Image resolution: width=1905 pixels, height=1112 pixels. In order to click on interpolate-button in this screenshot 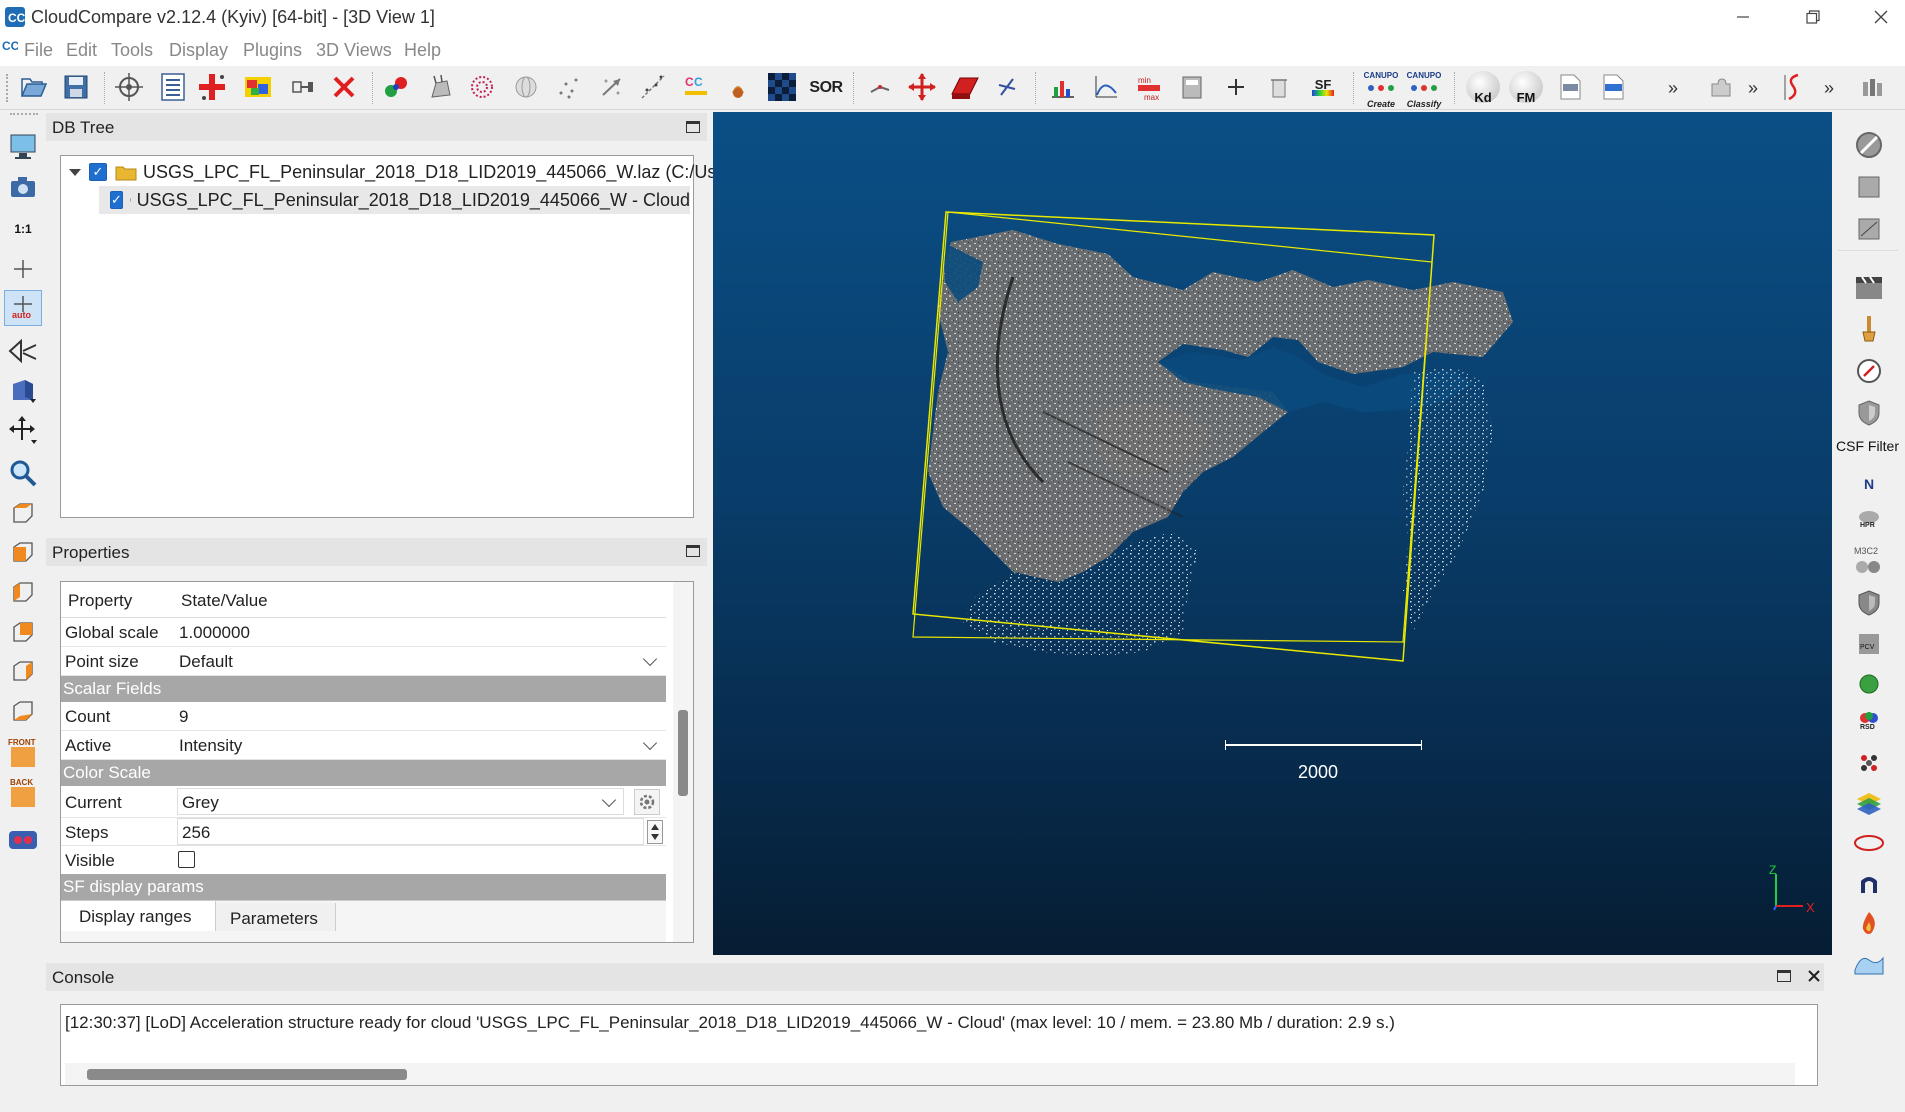, I will do `click(612, 87)`.